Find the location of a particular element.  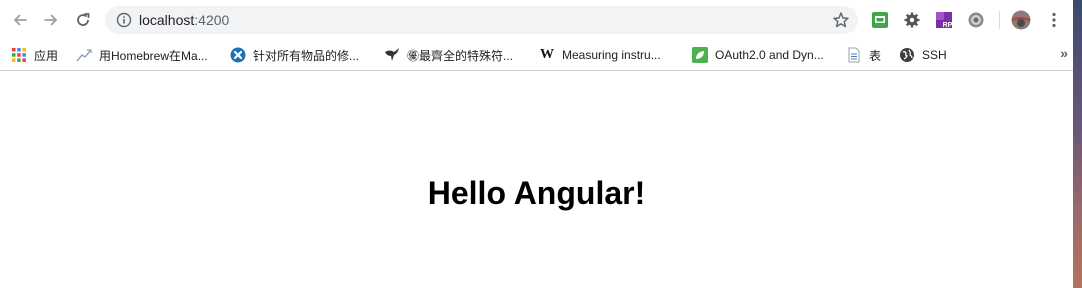

url-host: localhost is located at coordinates (167, 20).